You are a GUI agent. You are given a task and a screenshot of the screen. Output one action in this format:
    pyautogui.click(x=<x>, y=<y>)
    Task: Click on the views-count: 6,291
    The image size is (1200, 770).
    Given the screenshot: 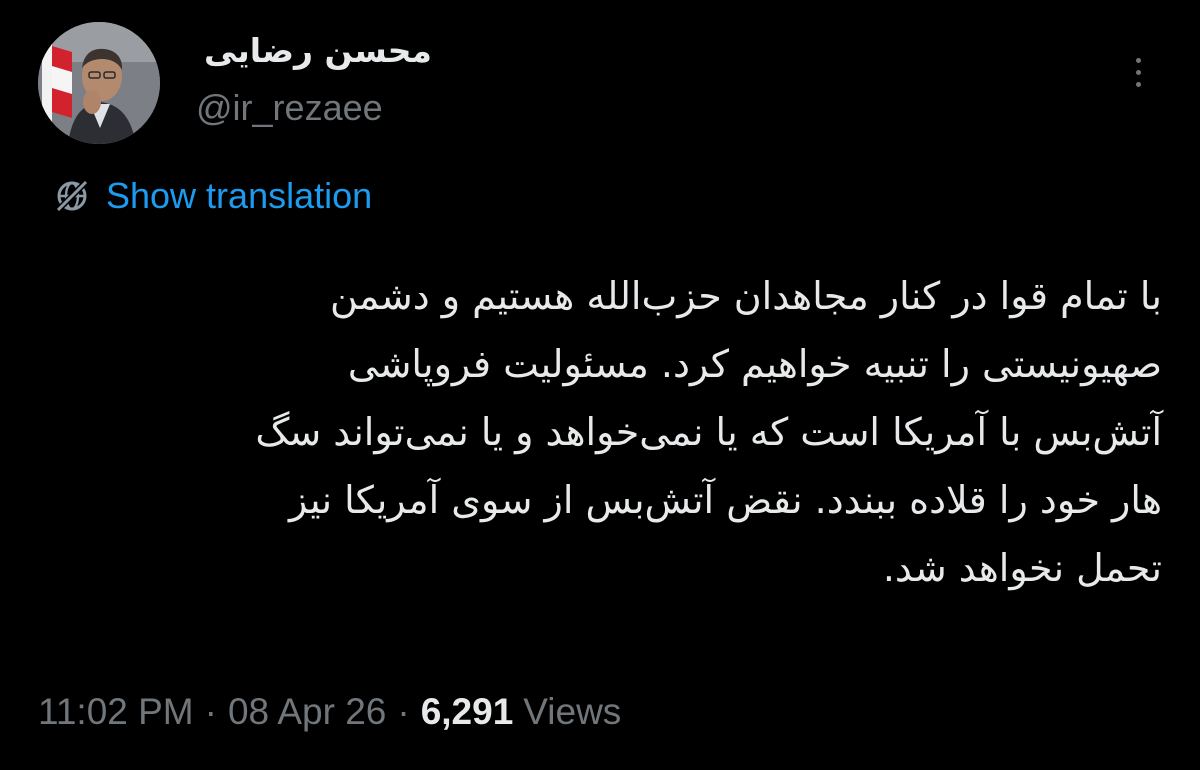 What is the action you would take?
    pyautogui.click(x=467, y=712)
    